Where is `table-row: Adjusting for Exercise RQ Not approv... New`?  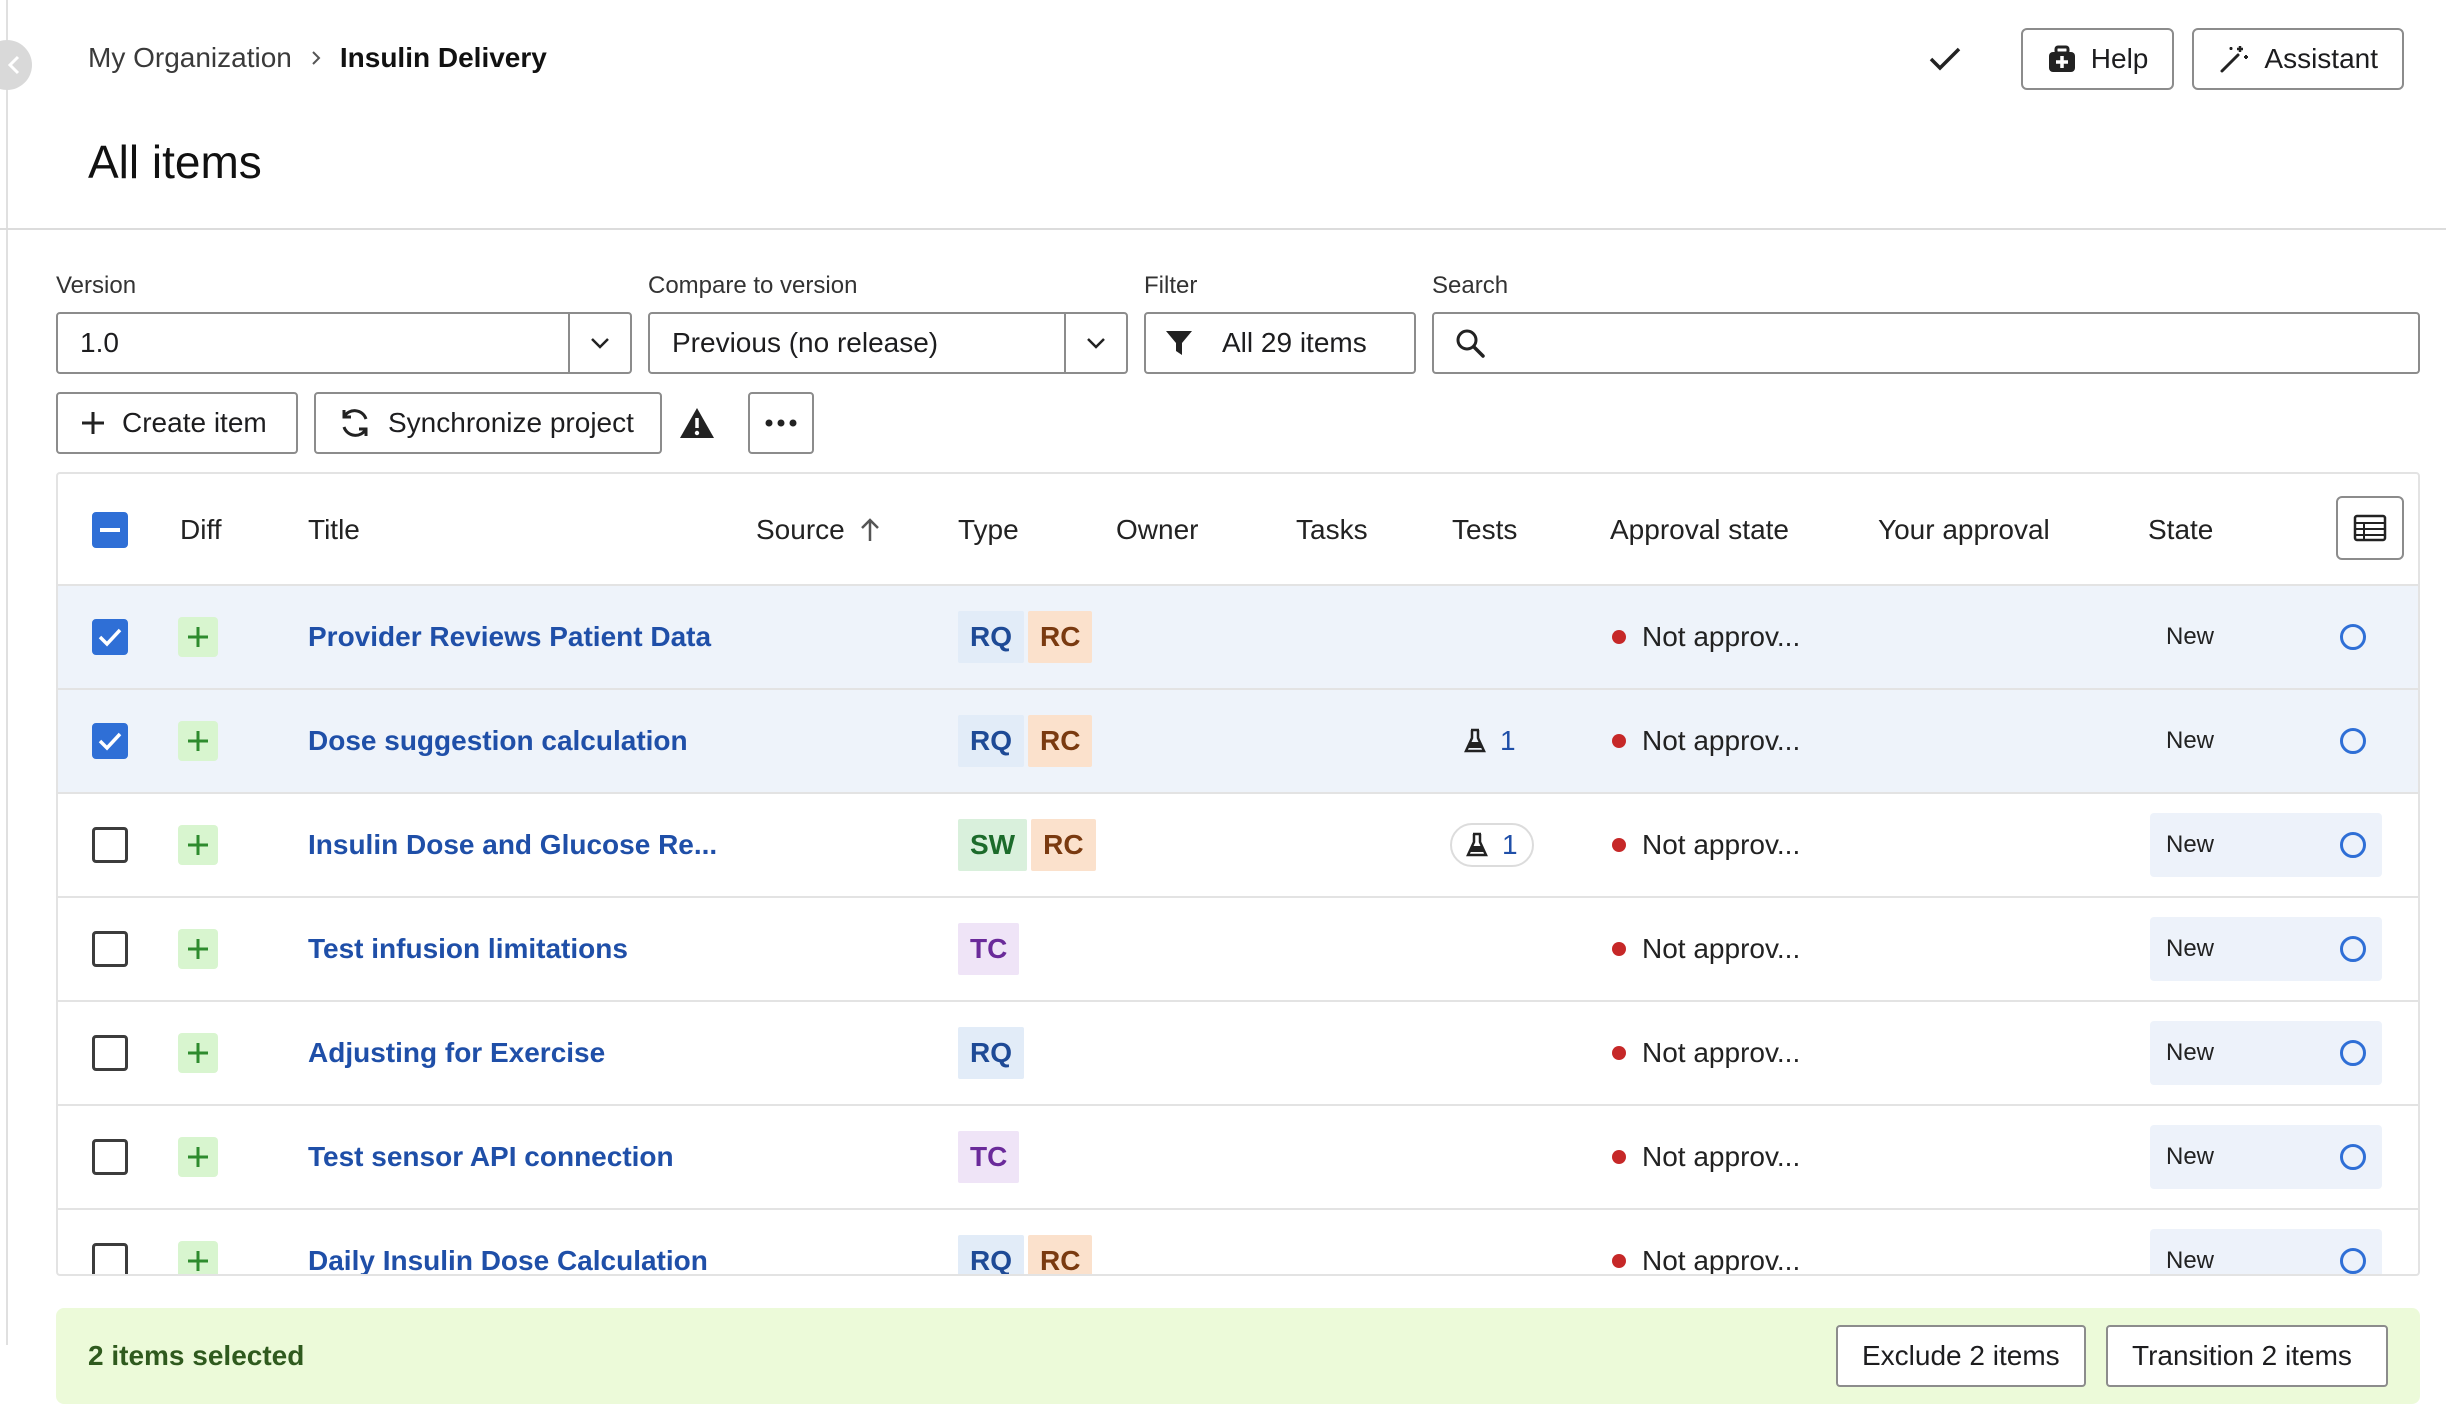
table-row: Adjusting for Exercise RQ Not approv... New is located at coordinates (1238, 1054).